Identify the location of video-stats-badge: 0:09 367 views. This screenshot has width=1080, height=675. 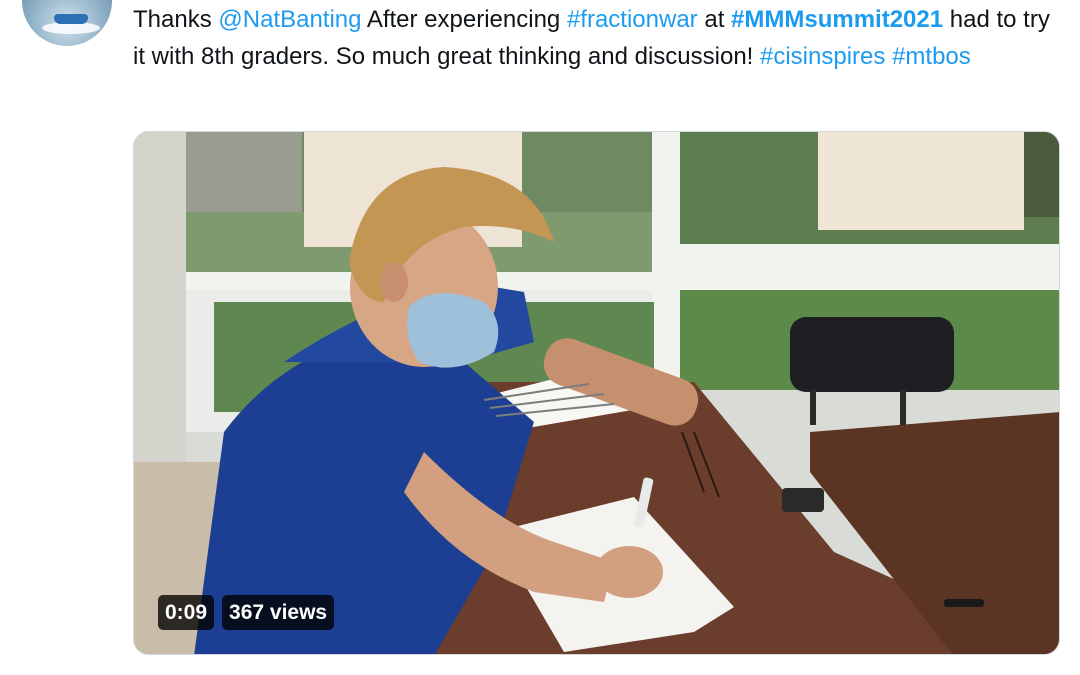
(246, 612).